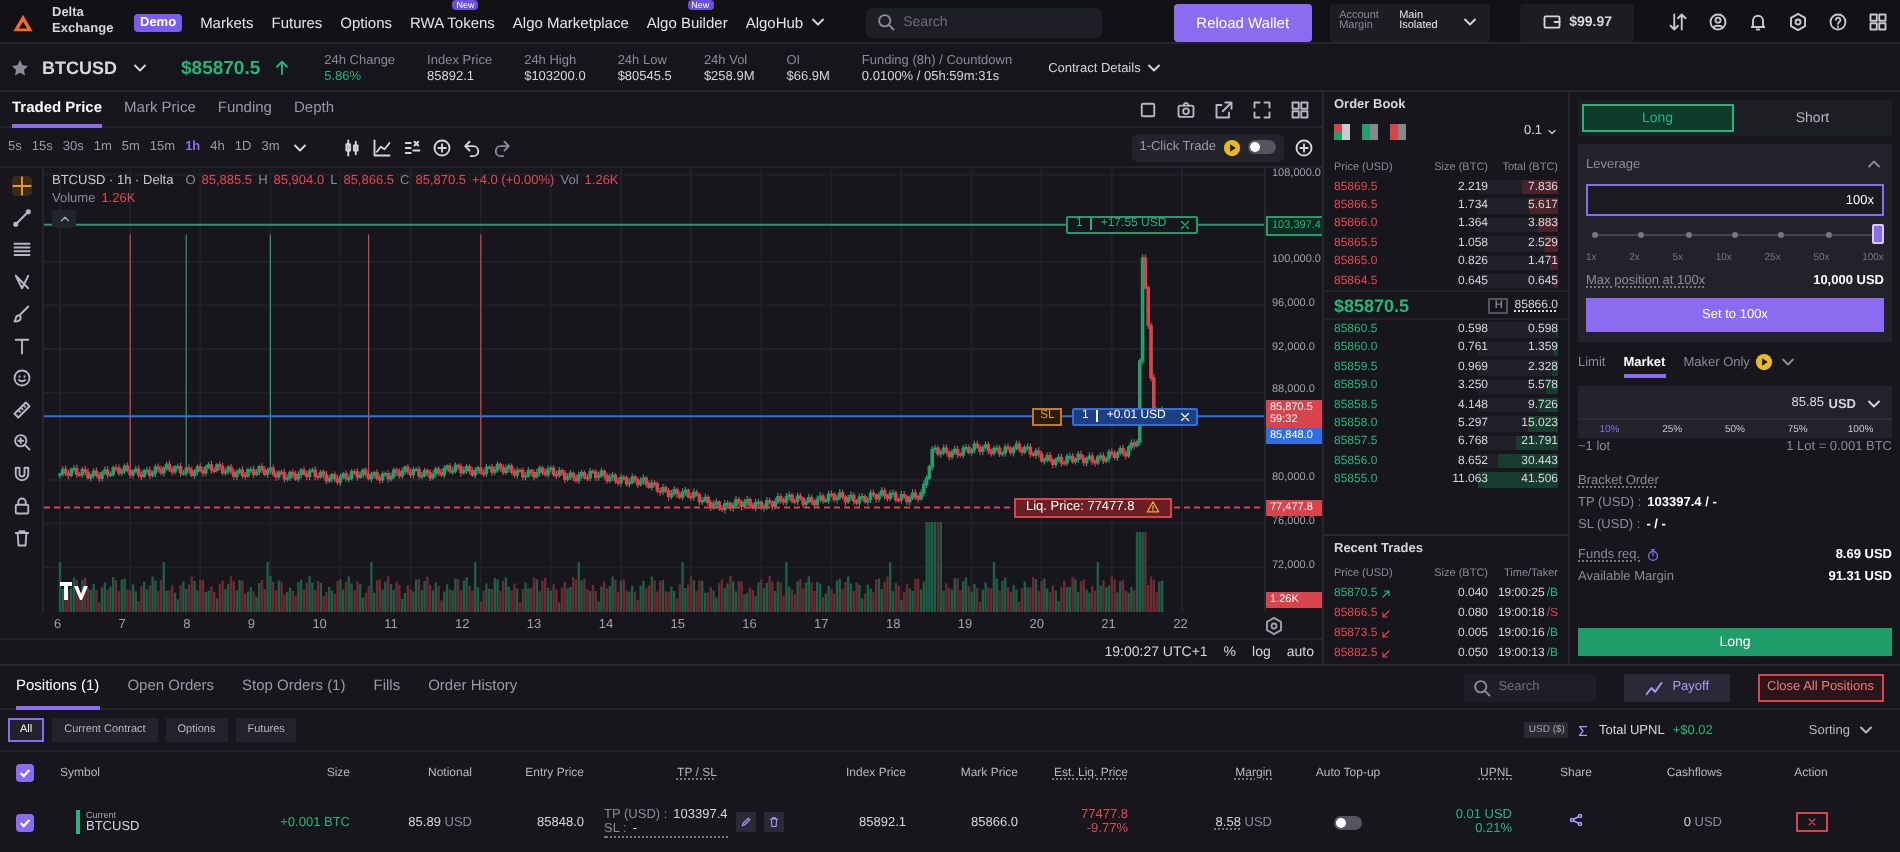 The image size is (1900, 852). What do you see at coordinates (21, 474) in the screenshot?
I see `magnet-icon` at bounding box center [21, 474].